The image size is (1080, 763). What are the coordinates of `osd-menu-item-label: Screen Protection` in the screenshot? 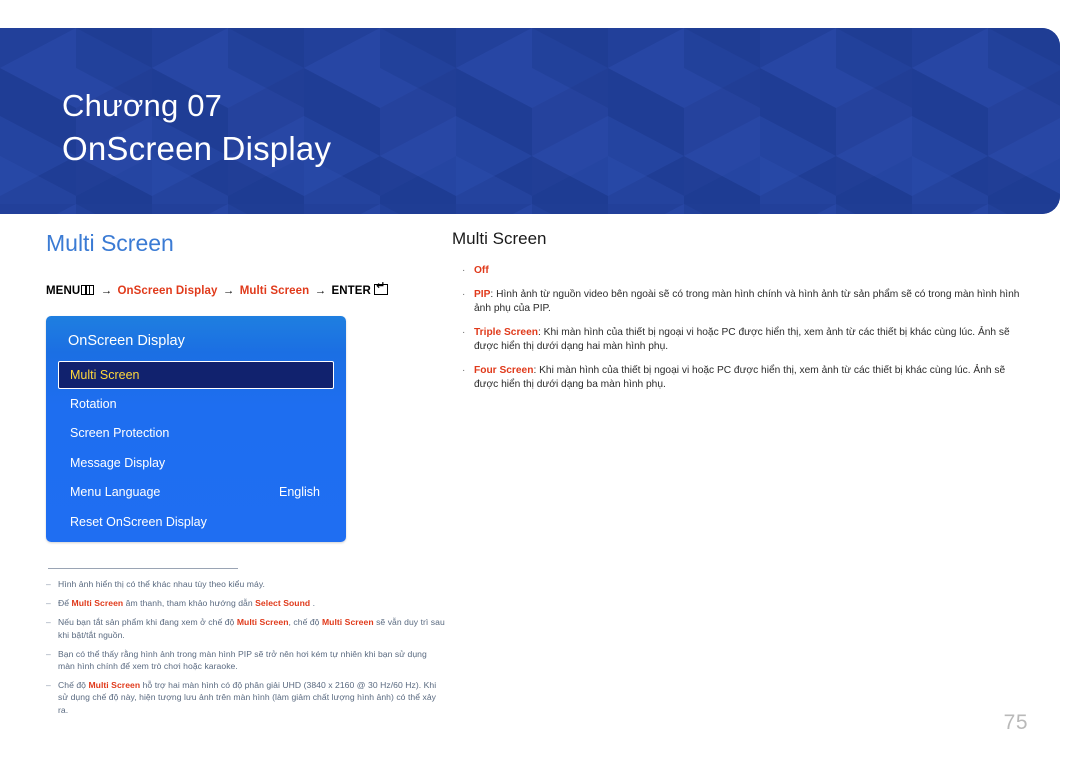 It's located at (120, 433).